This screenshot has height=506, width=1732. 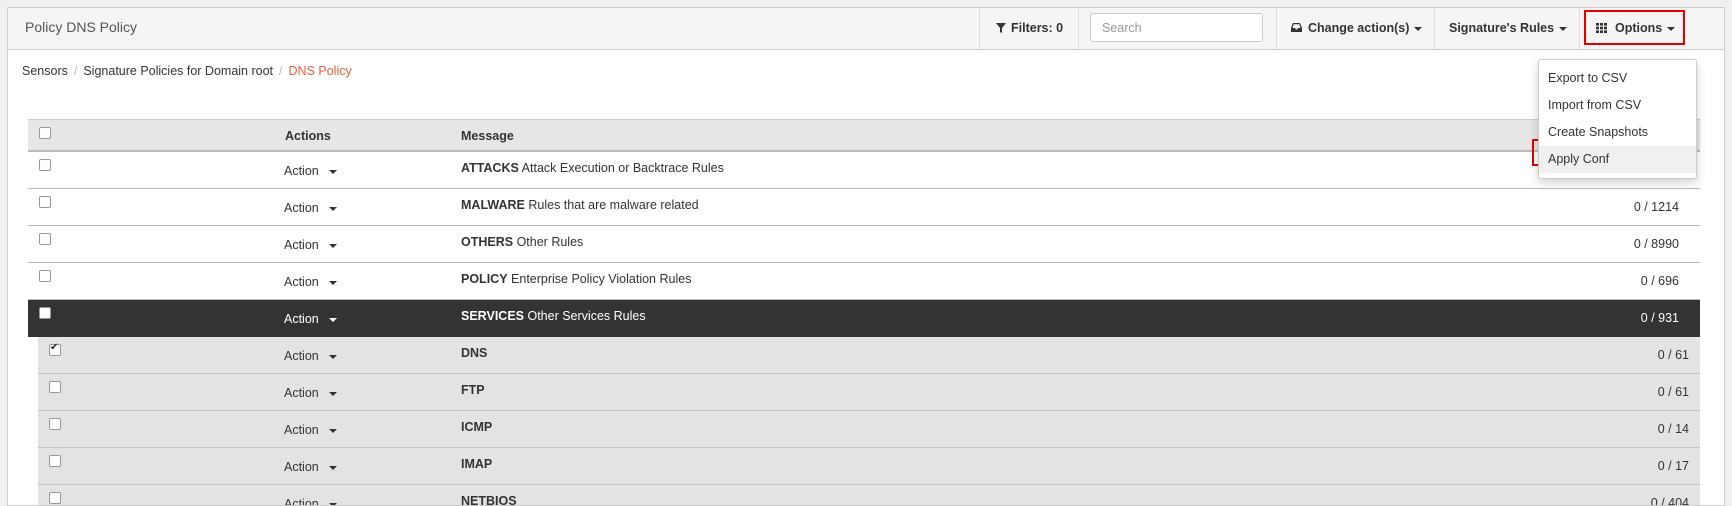 I want to click on row-message: MALWARE Rules that are malware related, so click(x=580, y=205).